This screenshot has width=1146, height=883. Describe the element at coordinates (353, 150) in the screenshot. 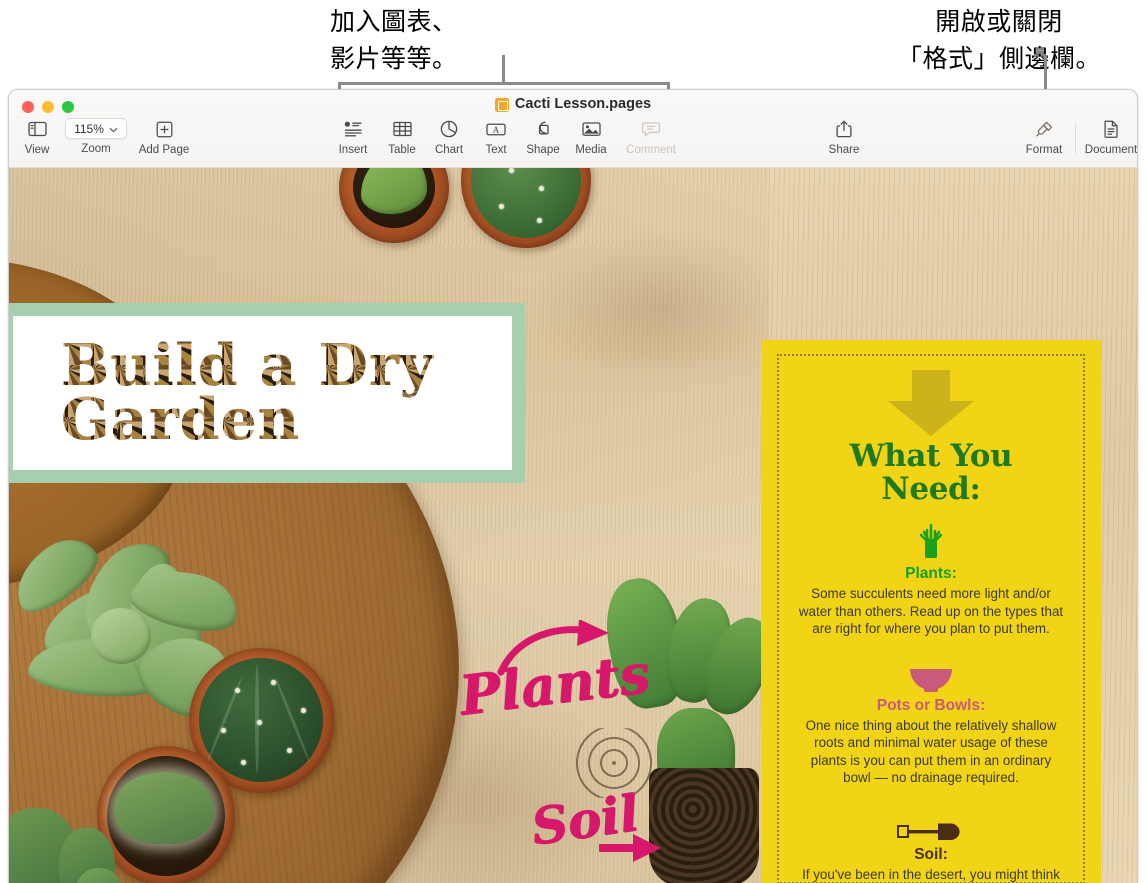

I see `toolbar-insert-label: Insert` at that location.